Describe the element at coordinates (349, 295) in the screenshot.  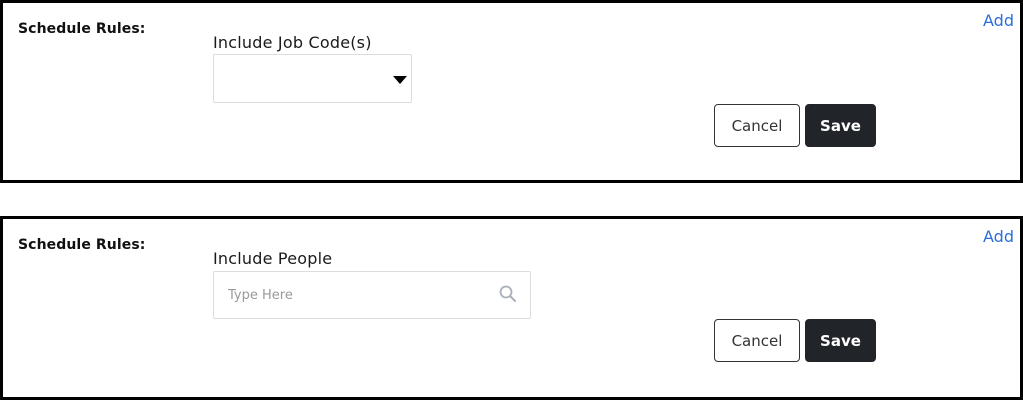
I see `people-search-input` at that location.